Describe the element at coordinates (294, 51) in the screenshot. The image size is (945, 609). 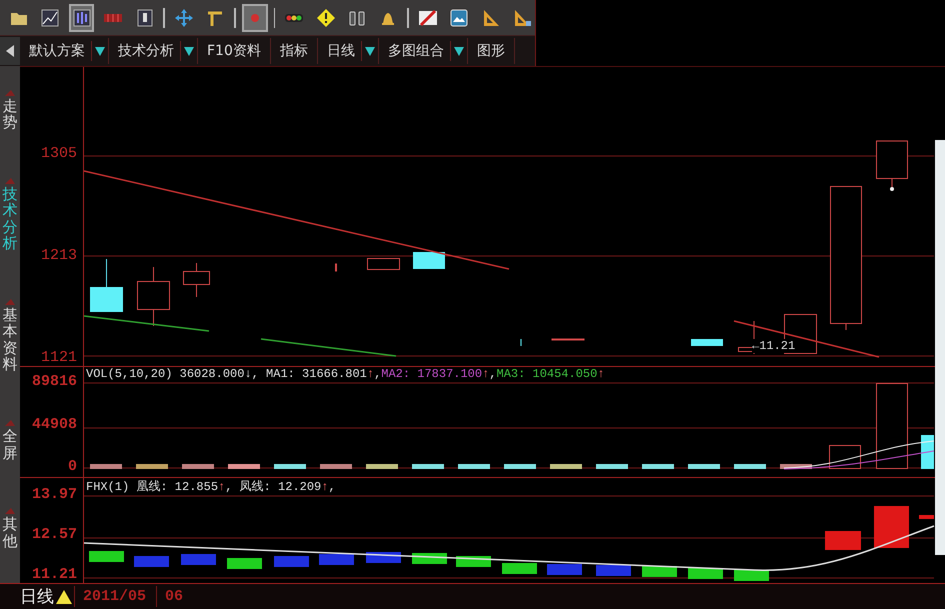
I see `menu-button: 指标` at that location.